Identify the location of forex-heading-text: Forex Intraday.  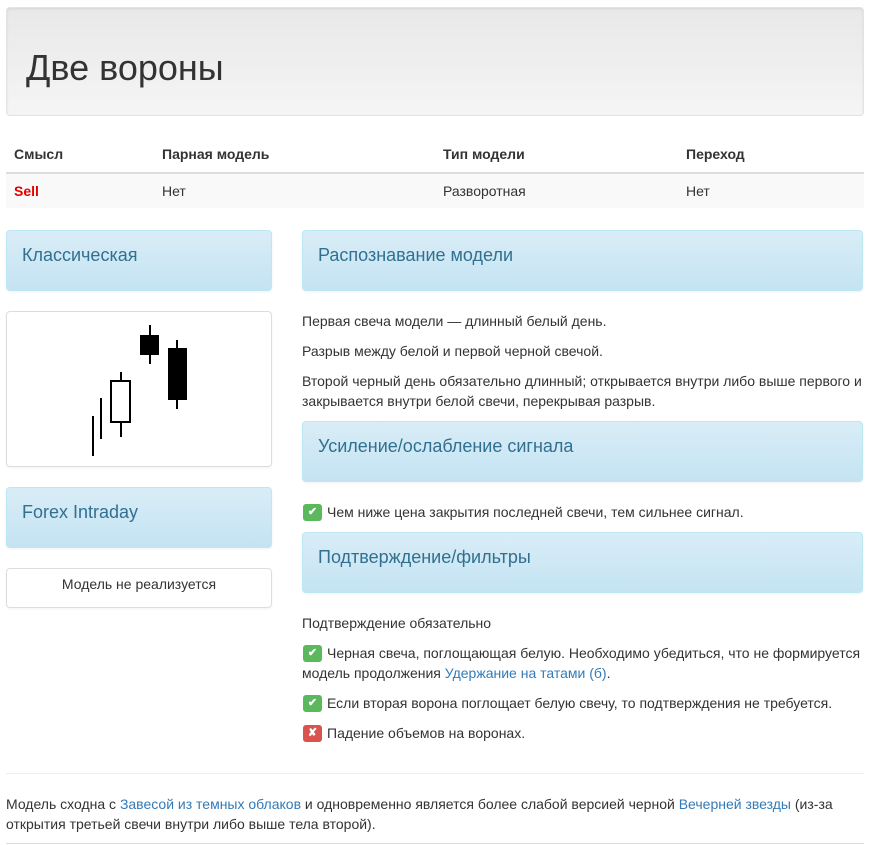
(80, 512).